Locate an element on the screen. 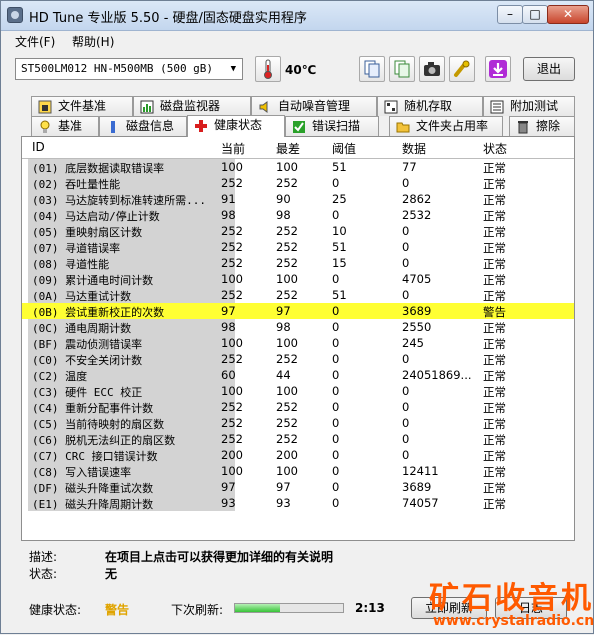  tab-label: 错误扫描 is located at coordinates (336, 126).